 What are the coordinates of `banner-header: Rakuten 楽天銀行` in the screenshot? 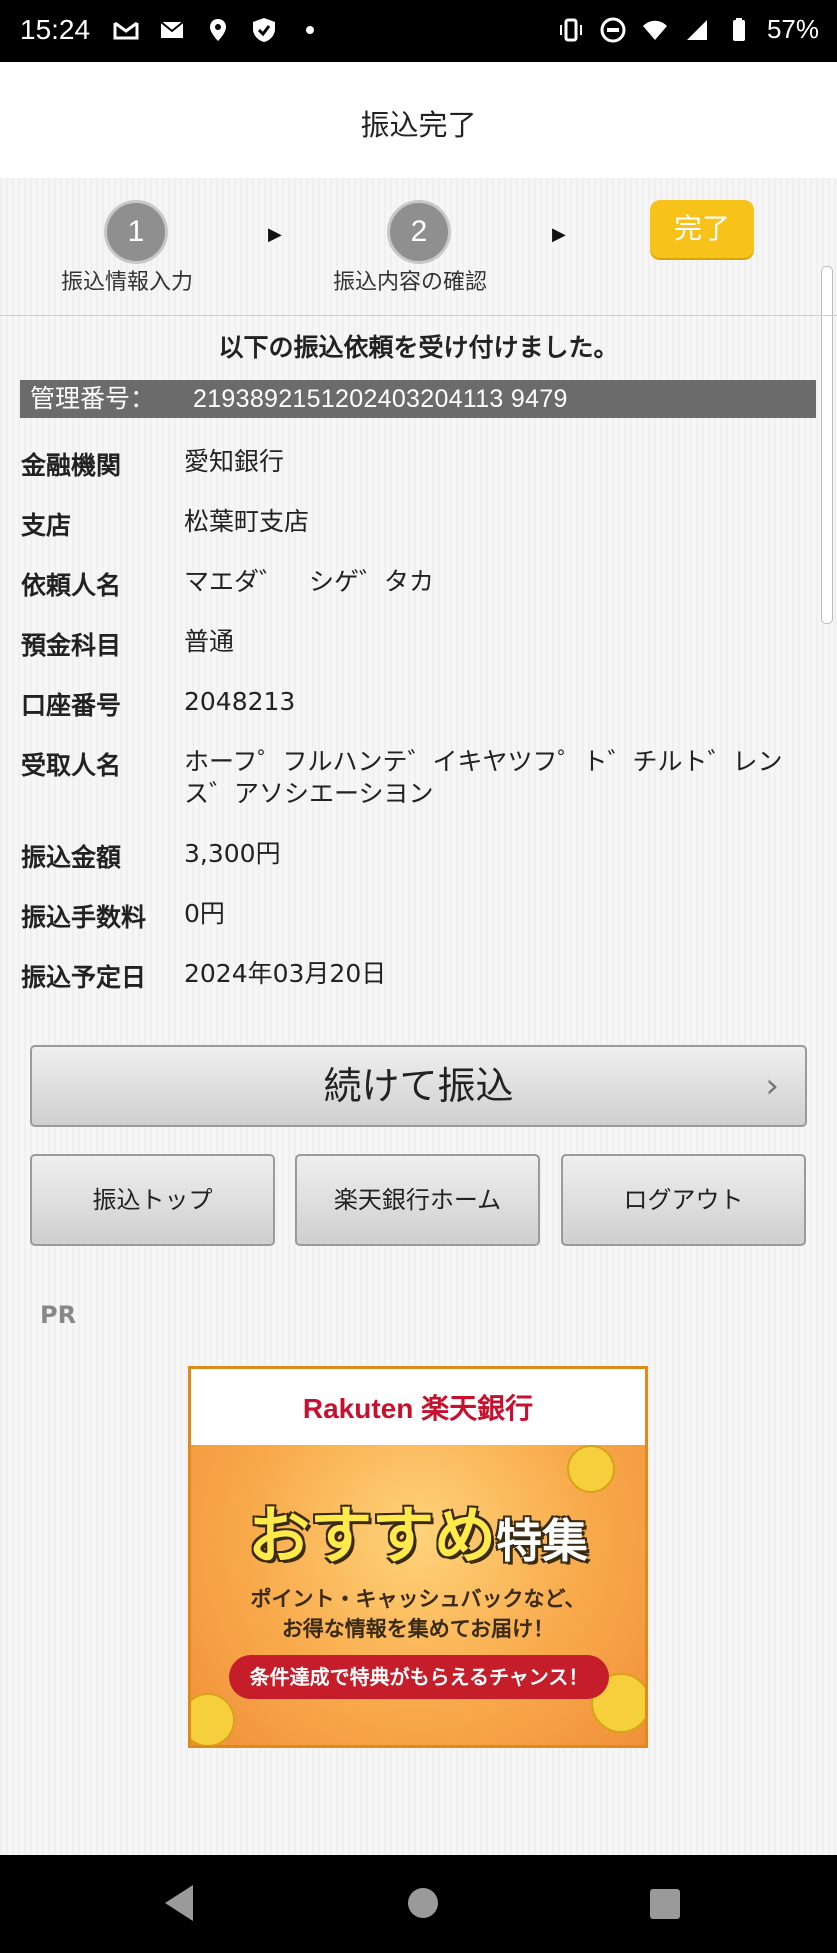 It's located at (418, 1407).